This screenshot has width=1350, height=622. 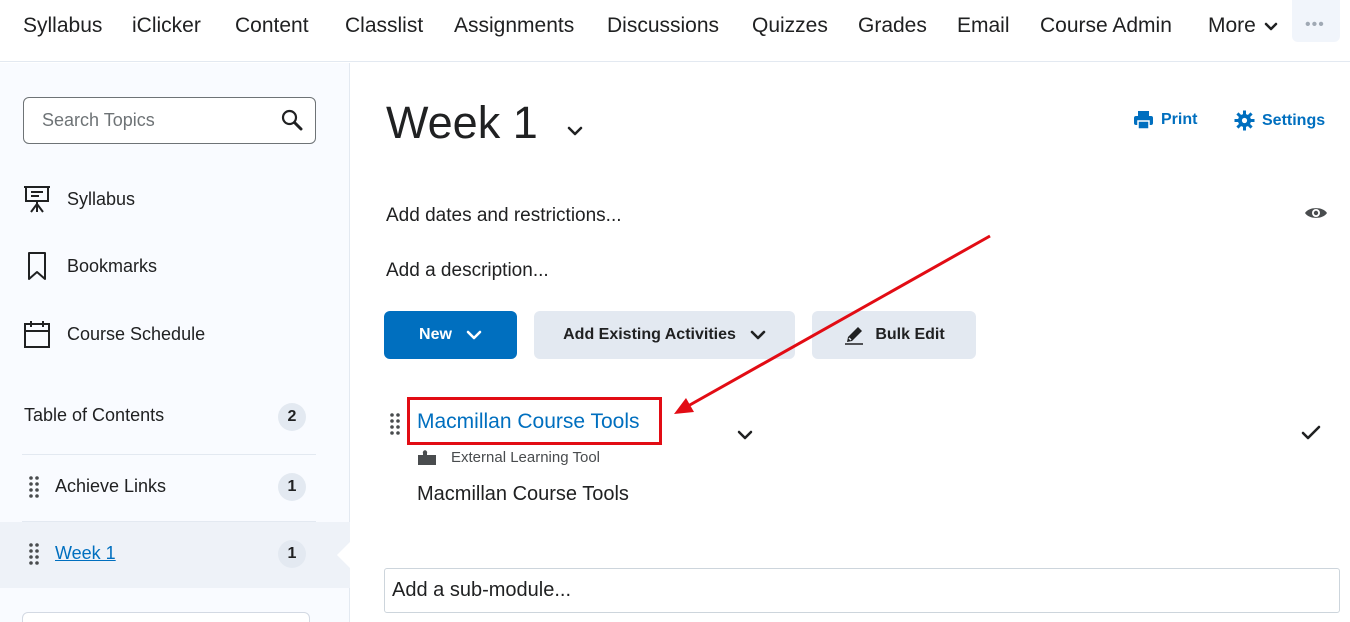 I want to click on nav-more-label: More, so click(x=1232, y=25).